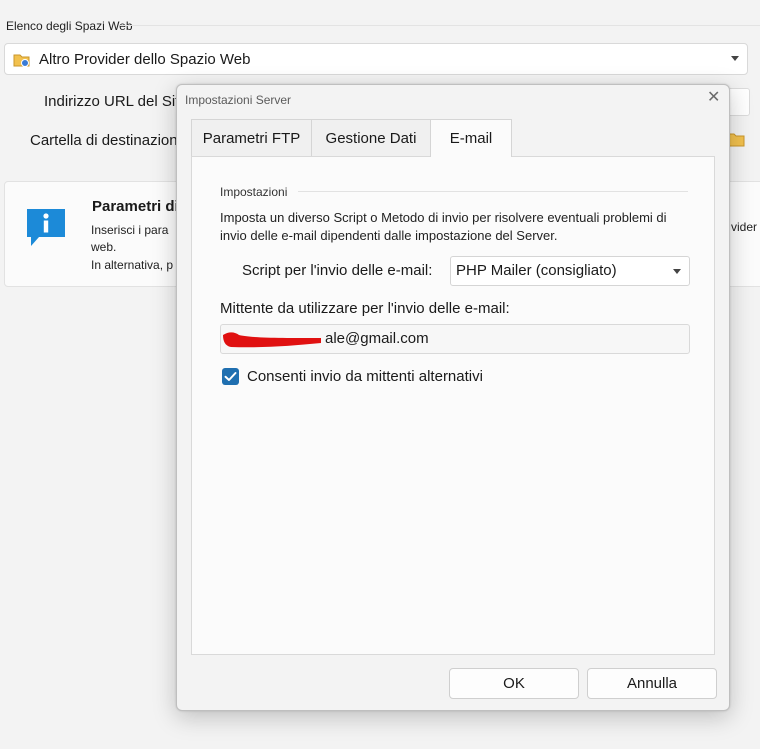  What do you see at coordinates (145, 59) in the screenshot?
I see `provider-select-value: Altro Provider dello Spazio Web` at bounding box center [145, 59].